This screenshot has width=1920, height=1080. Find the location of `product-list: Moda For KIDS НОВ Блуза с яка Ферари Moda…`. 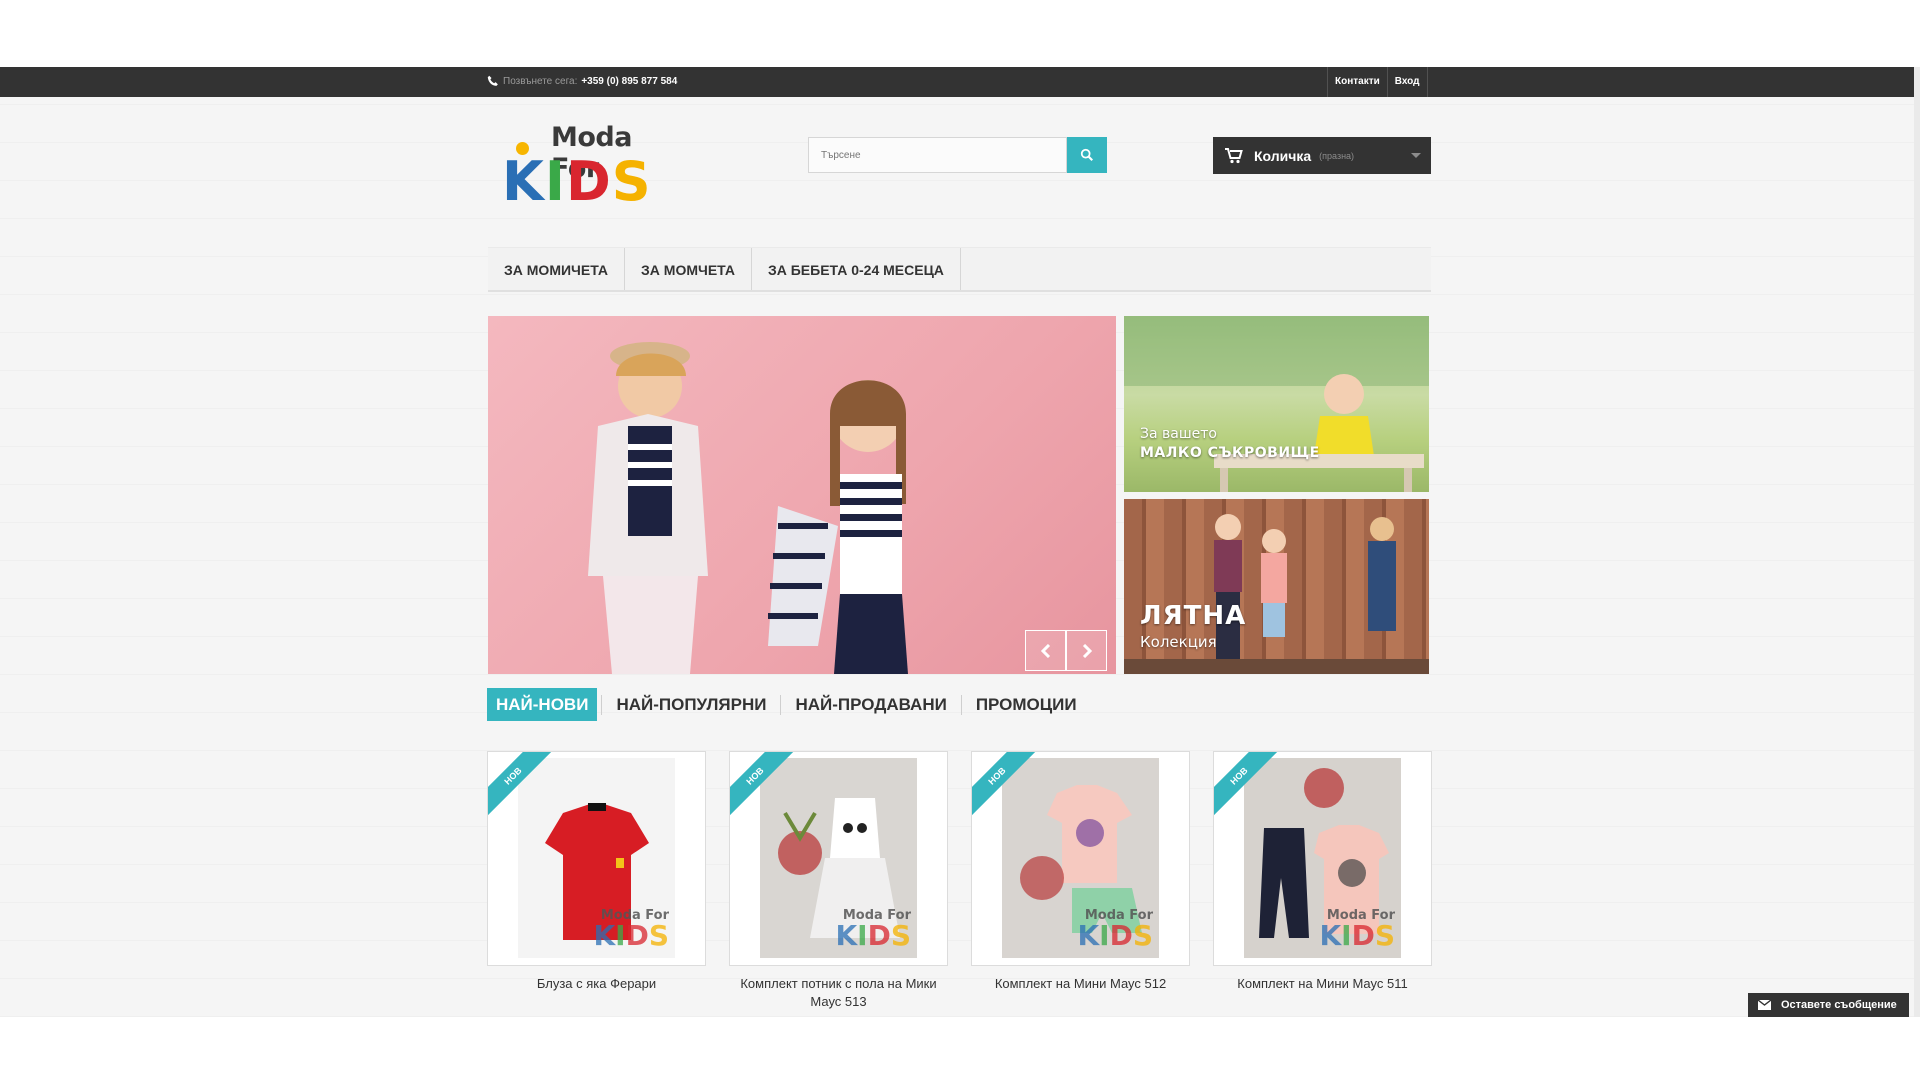

product-list: Moda For KIDS НОВ Блуза с яка Ферари Moda… is located at coordinates (959, 881).